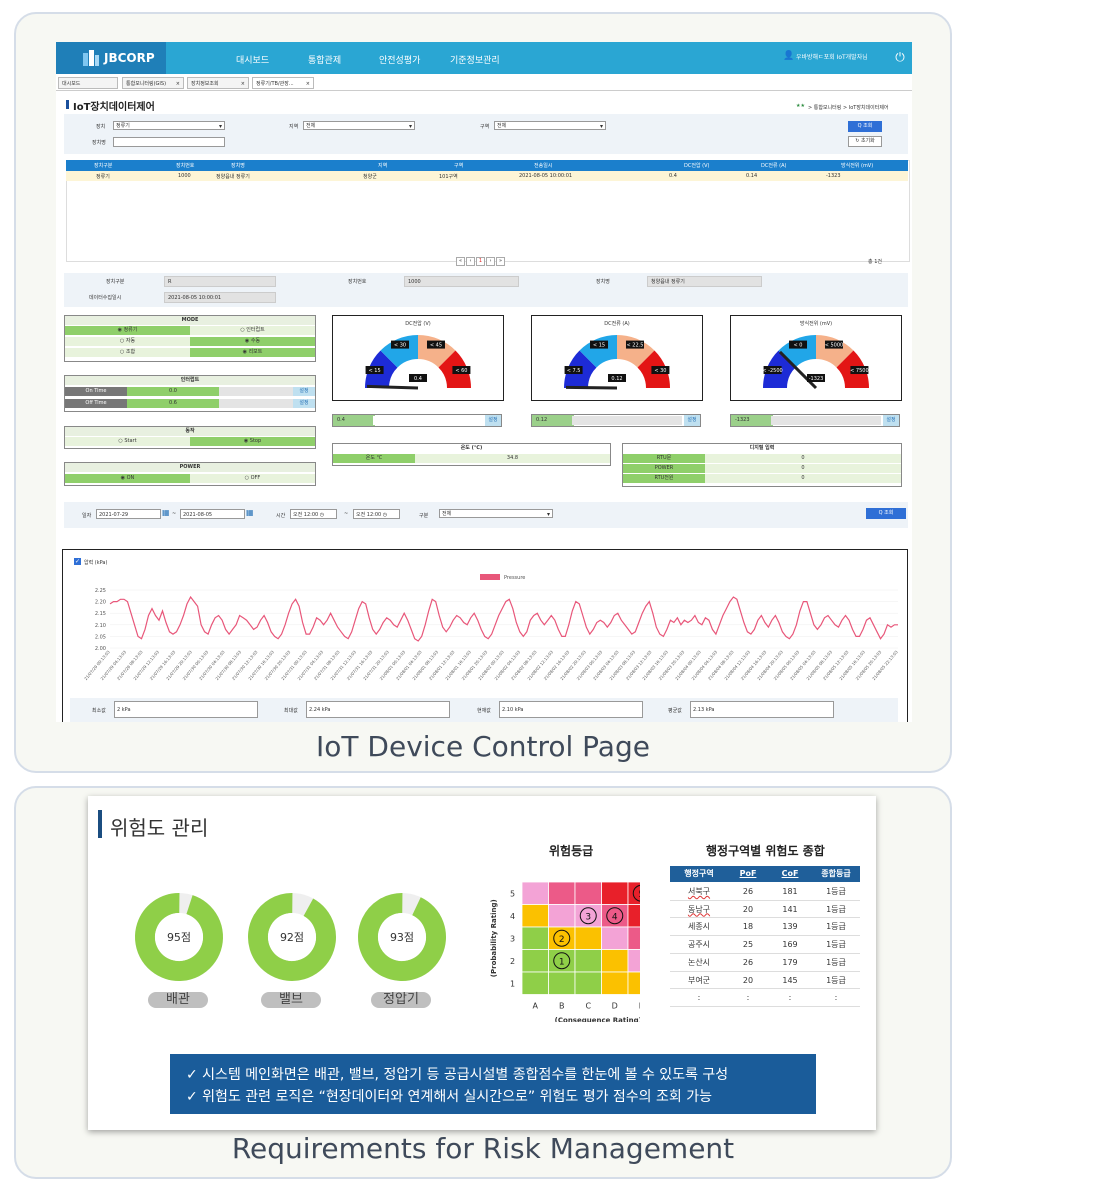  I want to click on series-checkbox: ✓, so click(77, 561).